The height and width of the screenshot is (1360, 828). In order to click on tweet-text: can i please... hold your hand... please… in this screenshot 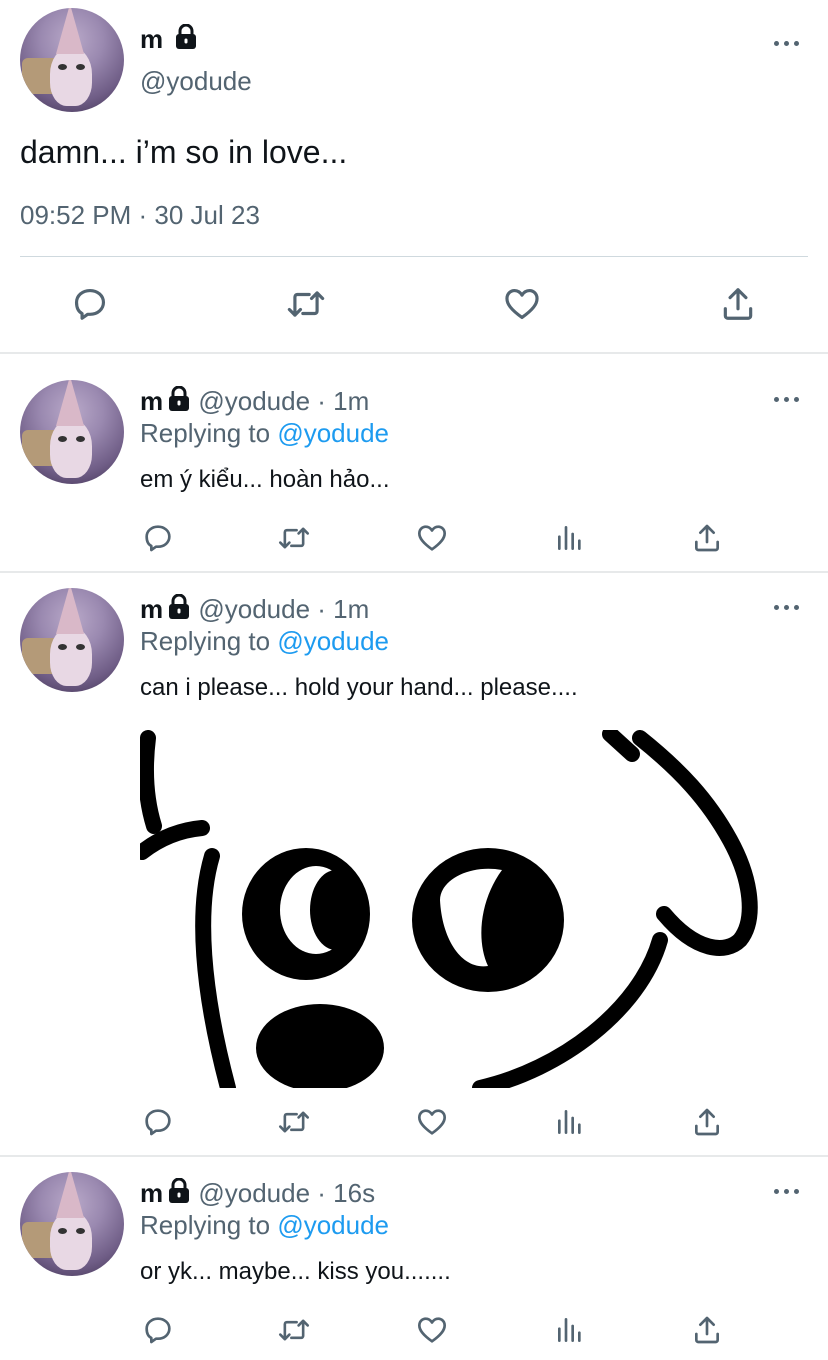, I will do `click(359, 687)`.